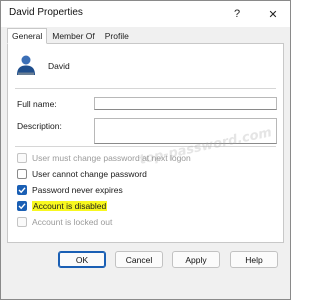  I want to click on cancel-button: Cancel, so click(139, 259).